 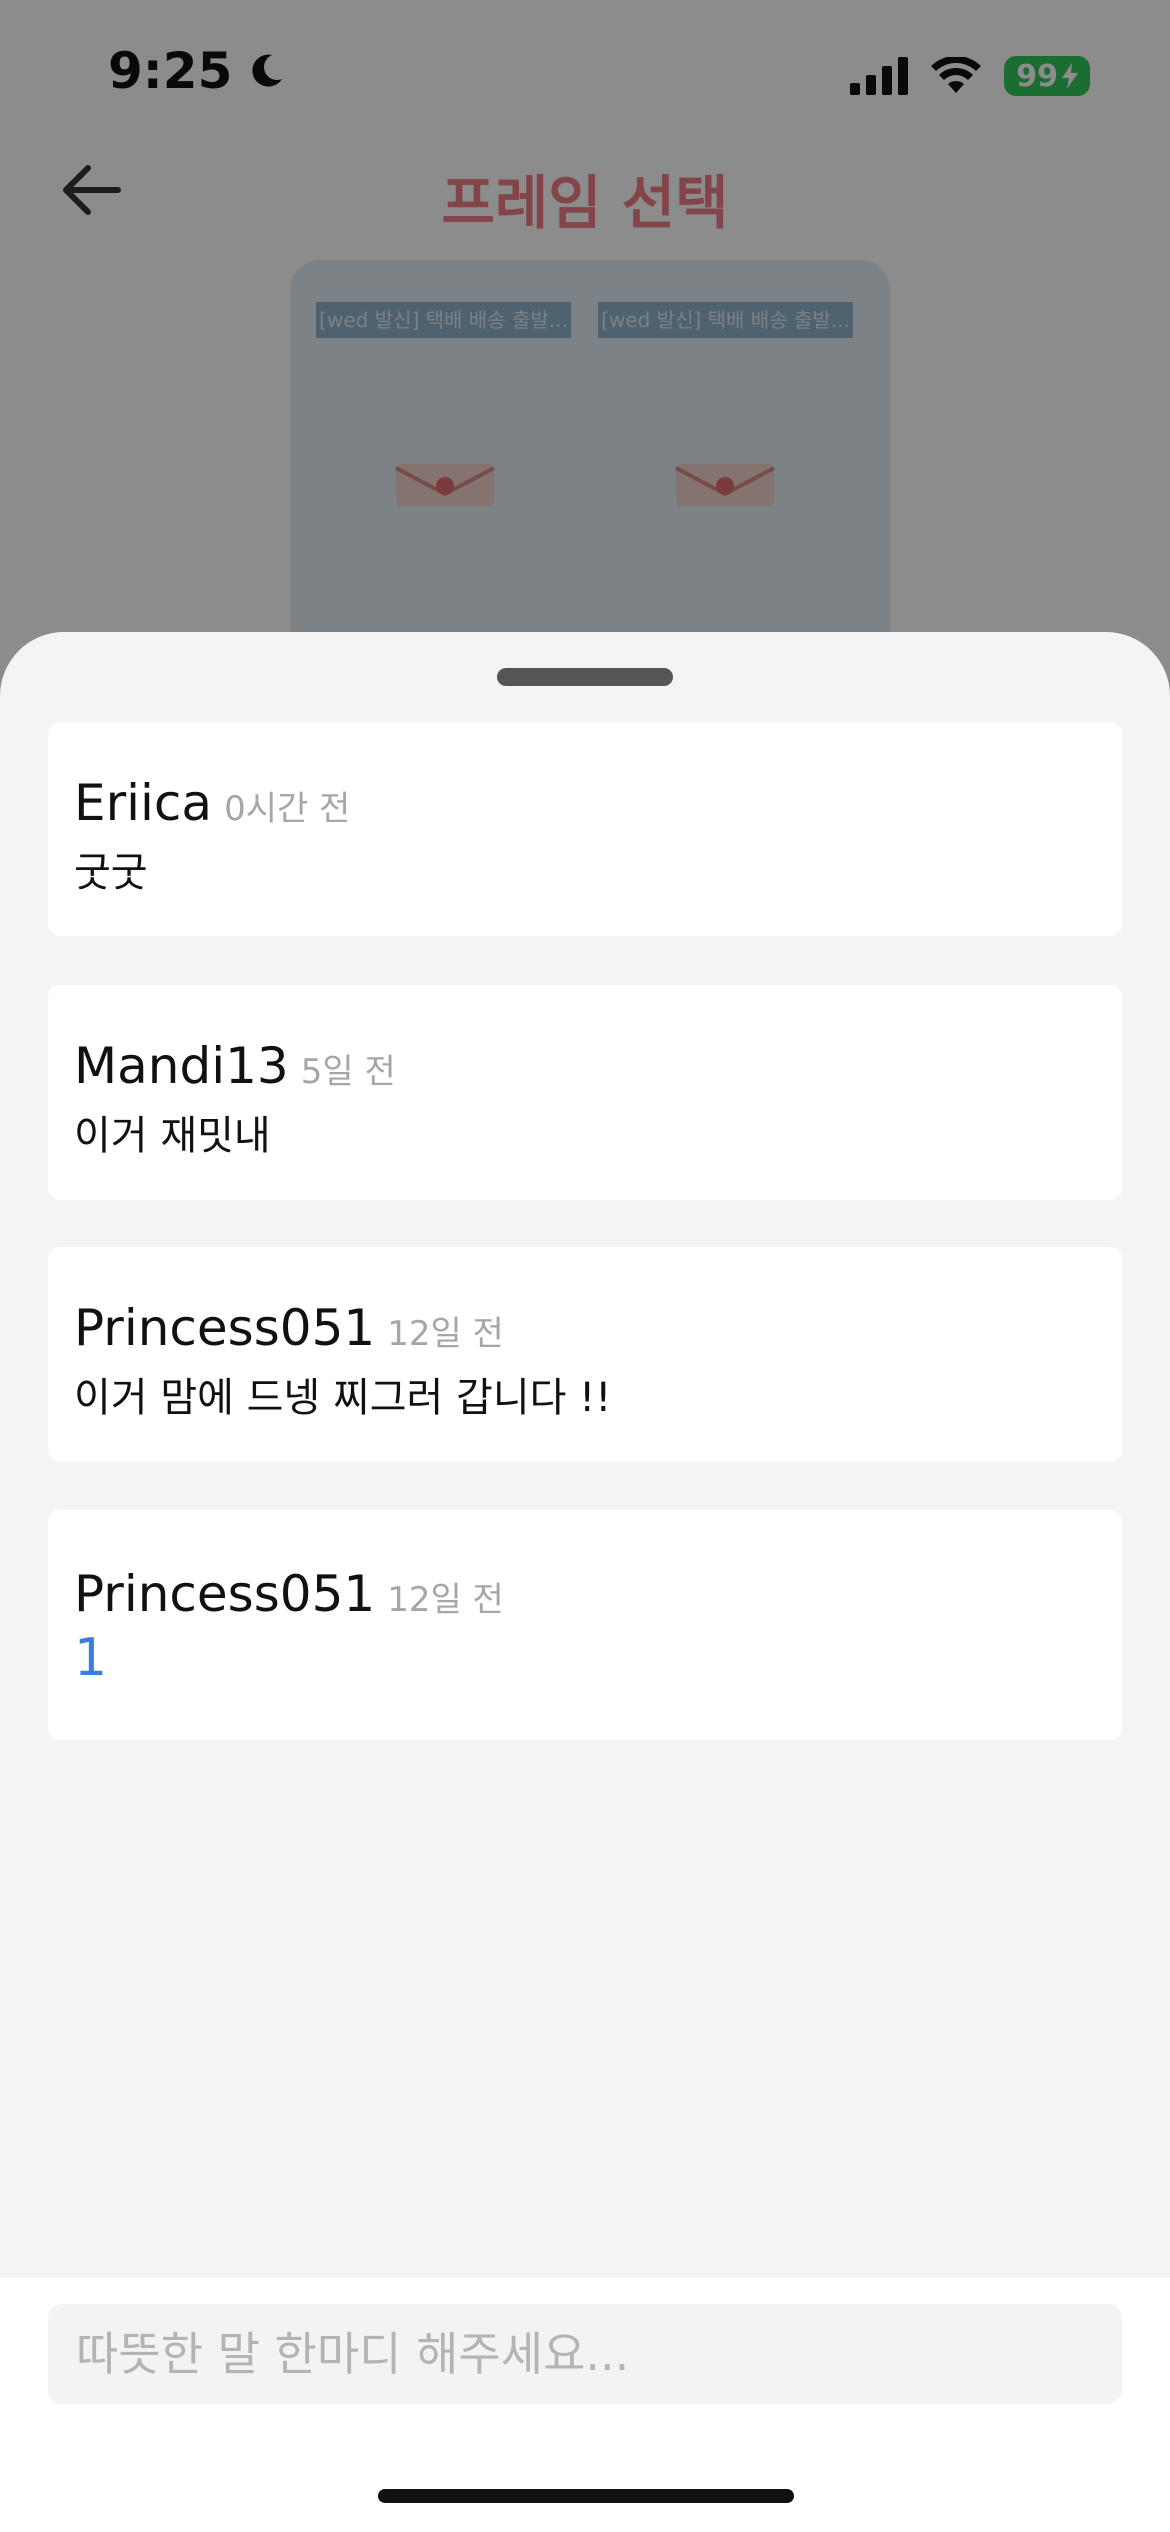 I want to click on comment-text: 굿굿, so click(x=111, y=873).